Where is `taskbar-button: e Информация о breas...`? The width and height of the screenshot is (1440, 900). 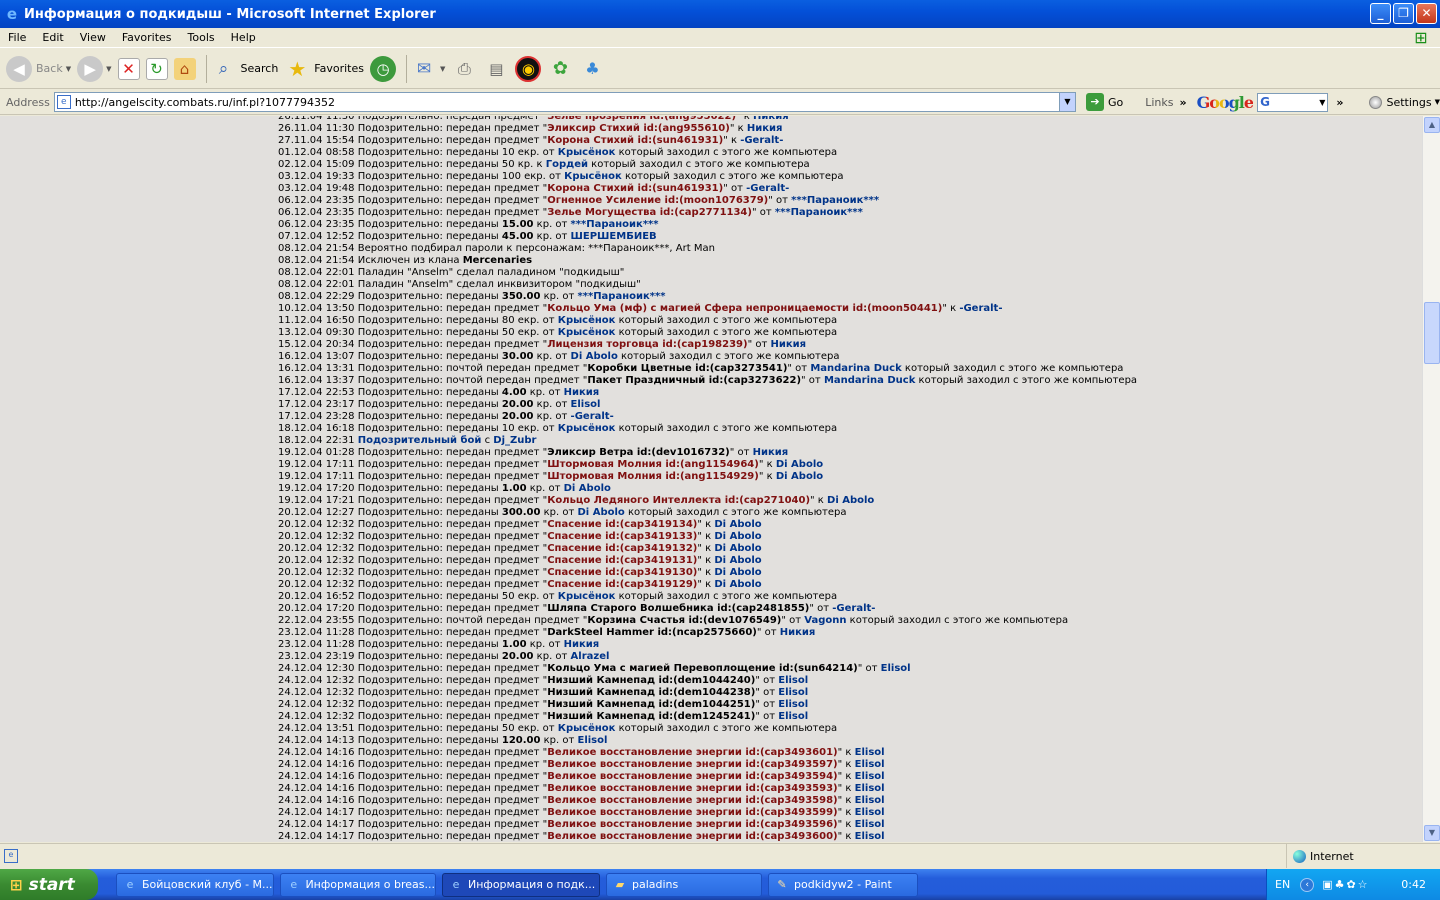 taskbar-button: e Информация о breas... is located at coordinates (358, 884).